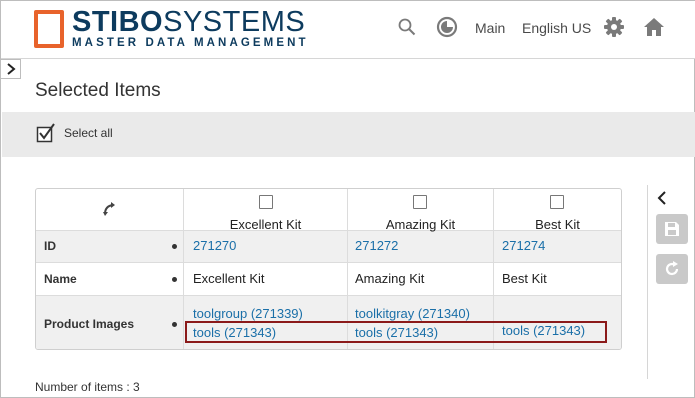 The width and height of the screenshot is (695, 398). I want to click on page-title: Selected Items, so click(98, 90).